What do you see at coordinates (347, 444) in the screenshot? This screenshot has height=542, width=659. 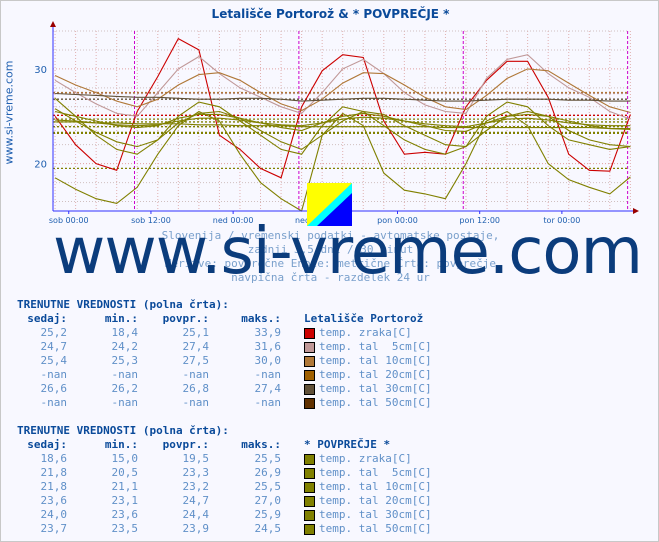 I see `station-name: * POVPREČJE *` at bounding box center [347, 444].